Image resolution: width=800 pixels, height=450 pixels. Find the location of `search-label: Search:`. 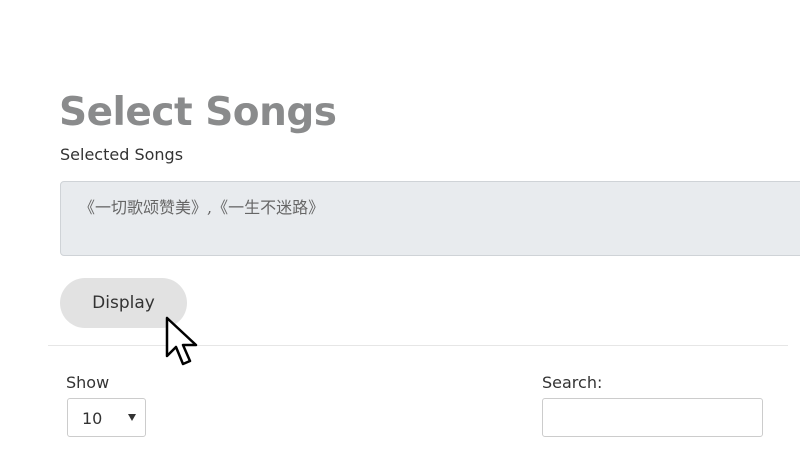

search-label: Search: is located at coordinates (572, 382).